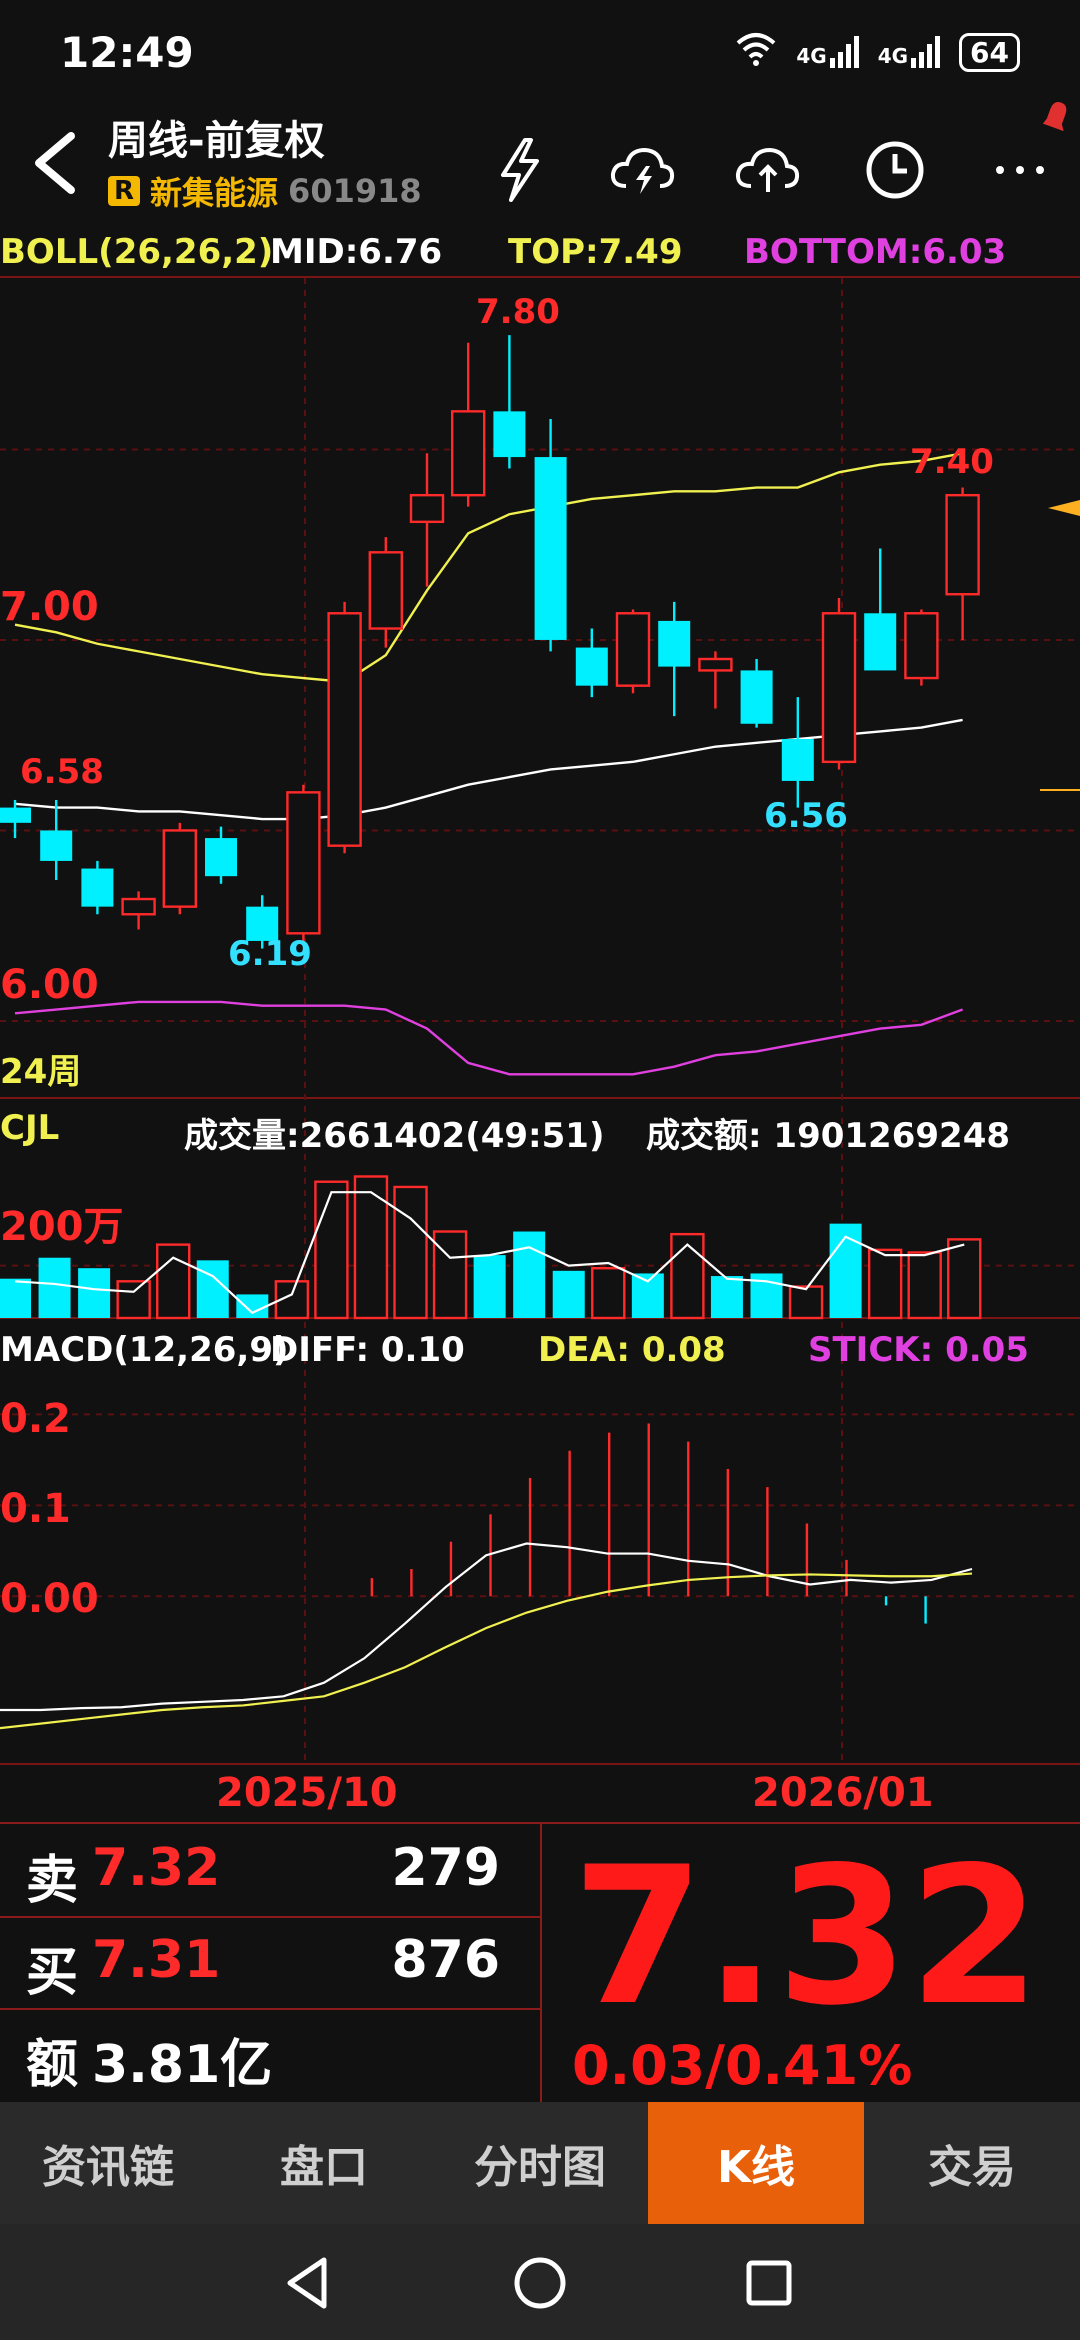  What do you see at coordinates (52, 1973) in the screenshot?
I see `buy-label: 买` at bounding box center [52, 1973].